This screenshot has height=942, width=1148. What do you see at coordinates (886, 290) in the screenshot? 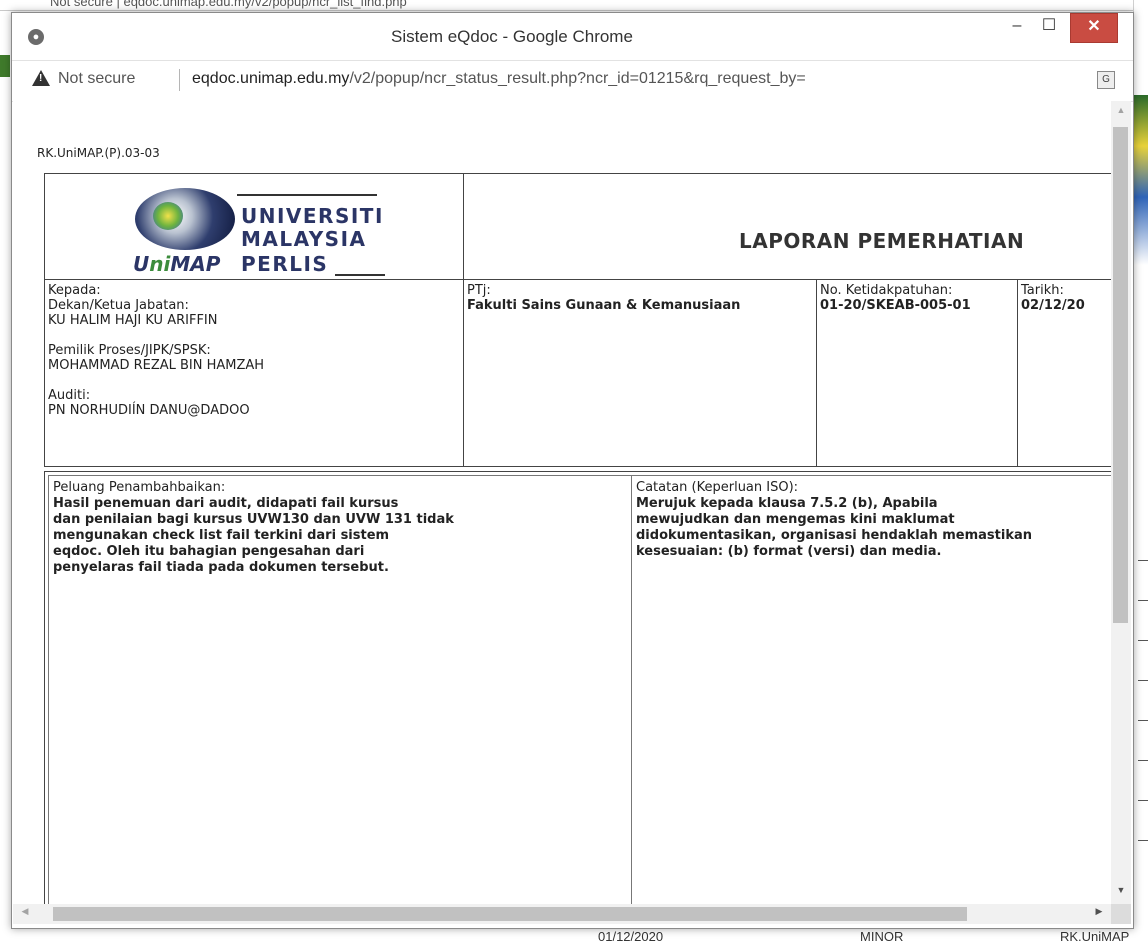
I see `ncr-number-label: No. Ketidakpatuhan:` at bounding box center [886, 290].